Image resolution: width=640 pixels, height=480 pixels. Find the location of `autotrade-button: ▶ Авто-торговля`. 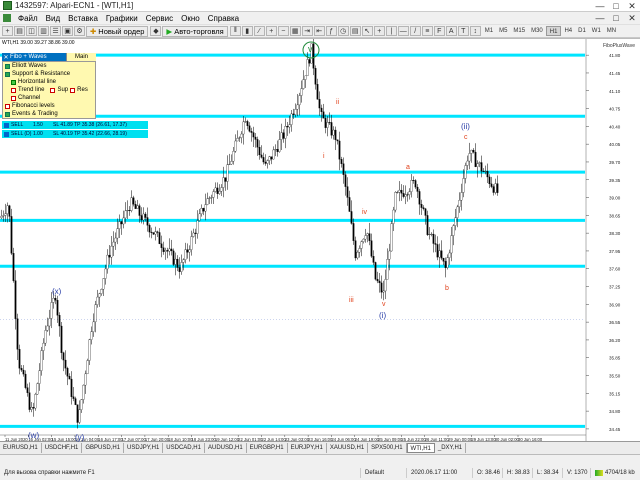

autotrade-button: ▶ Авто-торговля is located at coordinates (195, 31).